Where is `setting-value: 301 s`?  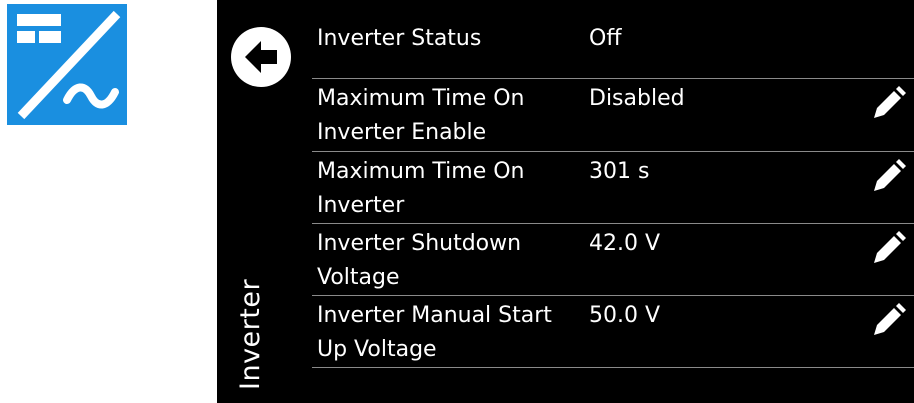 setting-value: 301 s is located at coordinates (619, 171).